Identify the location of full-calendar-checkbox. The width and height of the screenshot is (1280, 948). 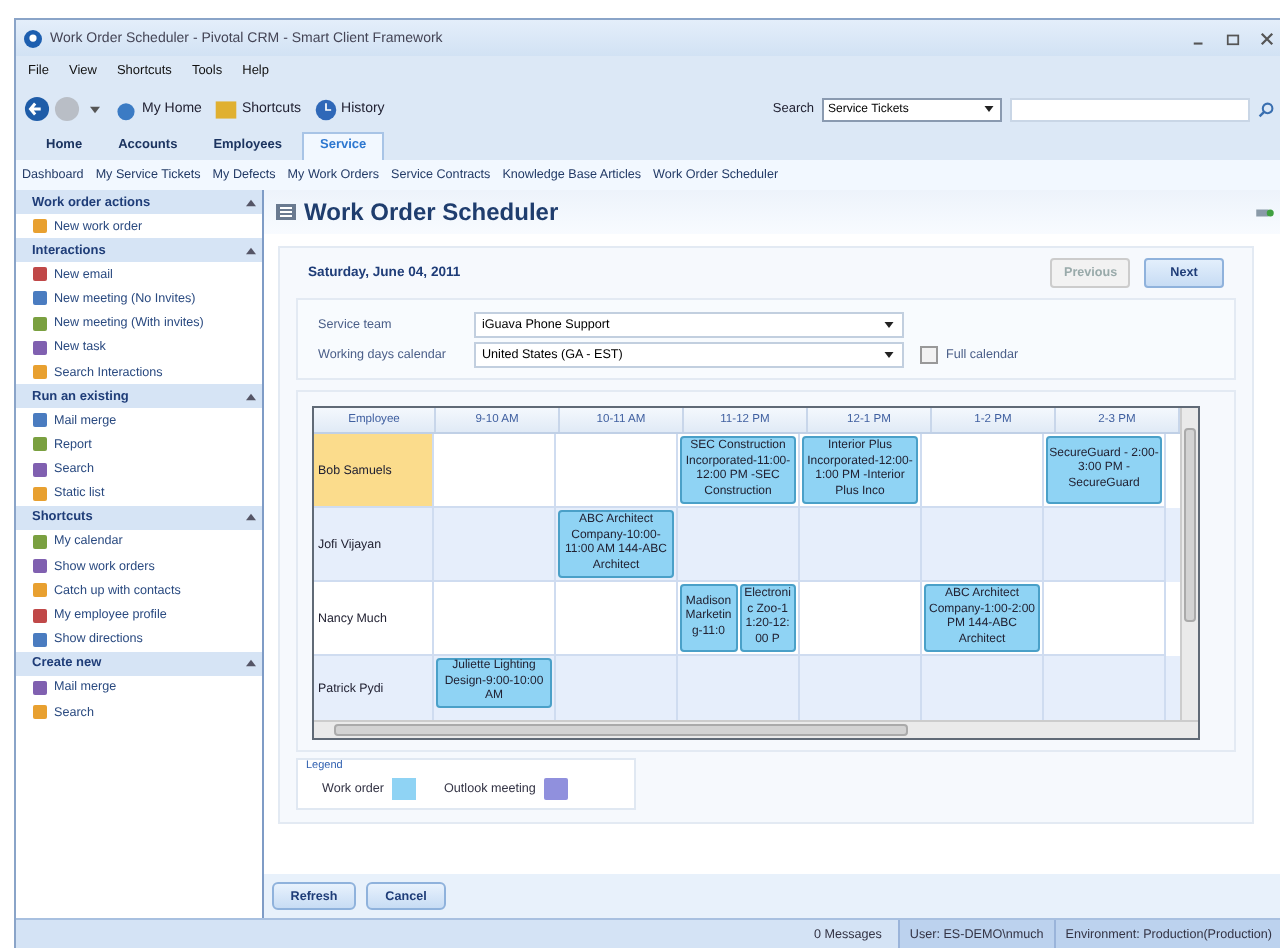
(929, 354).